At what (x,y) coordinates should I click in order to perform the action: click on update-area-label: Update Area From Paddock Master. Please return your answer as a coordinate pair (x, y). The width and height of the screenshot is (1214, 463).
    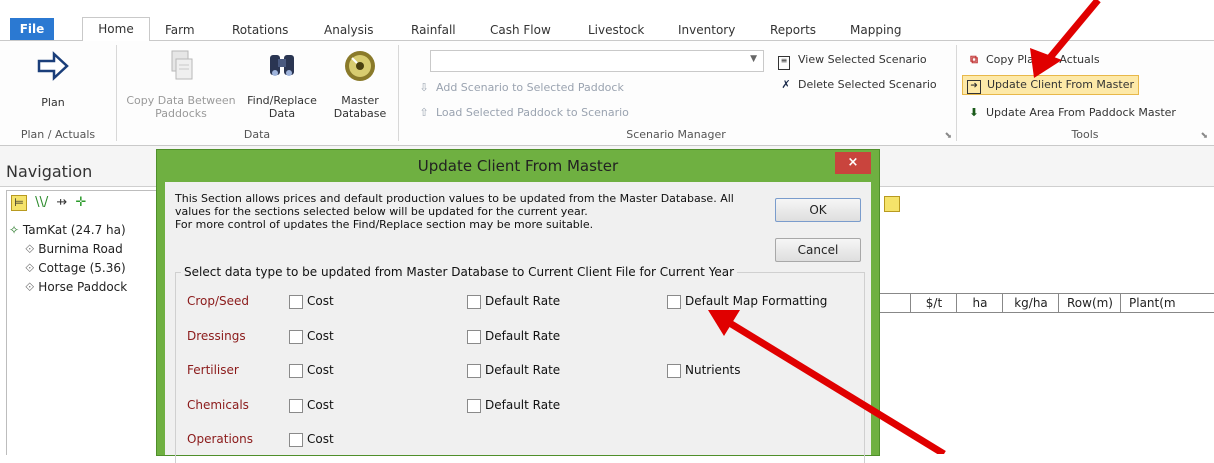
    Looking at the image, I should click on (1081, 112).